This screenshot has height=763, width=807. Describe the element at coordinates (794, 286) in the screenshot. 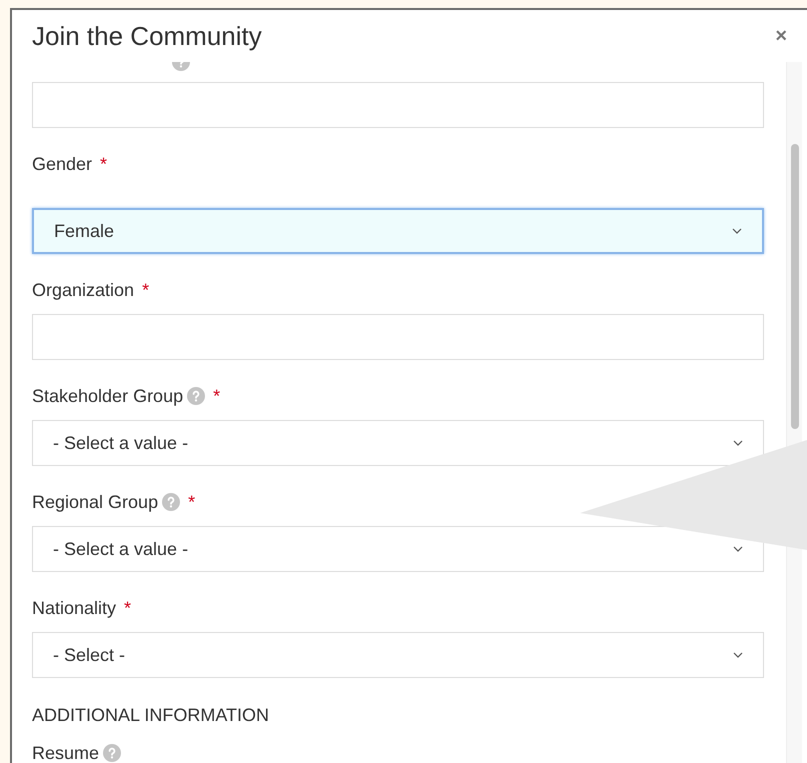

I see `scrollbar-thumb` at that location.